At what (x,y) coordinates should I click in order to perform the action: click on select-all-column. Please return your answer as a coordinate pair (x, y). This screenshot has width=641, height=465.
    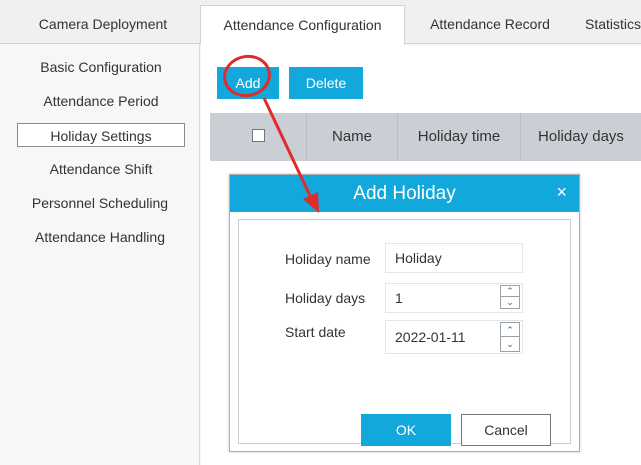
    Looking at the image, I should click on (258, 137).